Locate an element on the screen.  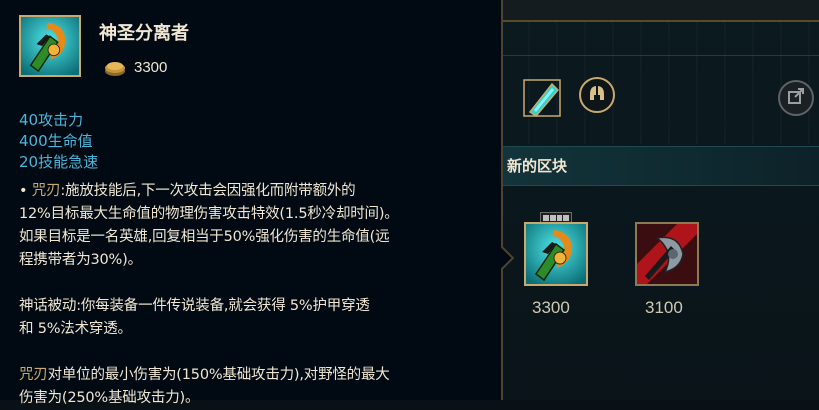
note-keyword: 咒刃 is located at coordinates (33, 375).